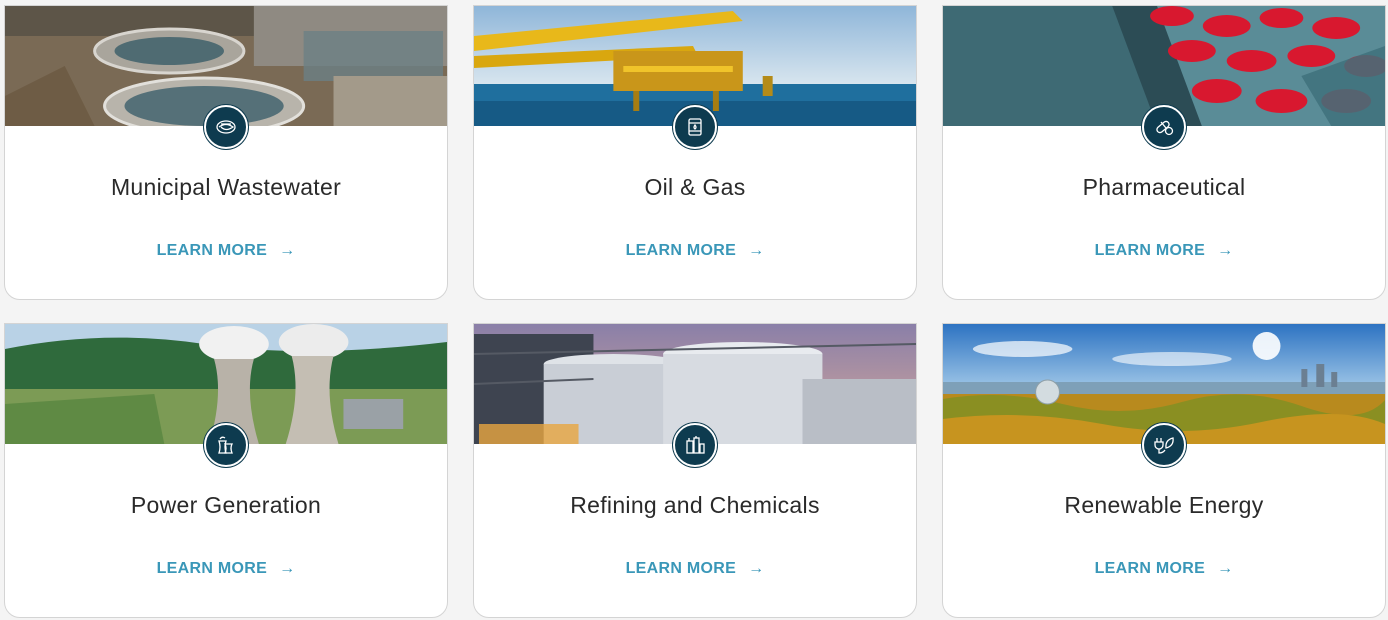 Image resolution: width=1388 pixels, height=620 pixels. Describe the element at coordinates (1164, 187) in the screenshot. I see `card-title: Pharmaceutical` at that location.